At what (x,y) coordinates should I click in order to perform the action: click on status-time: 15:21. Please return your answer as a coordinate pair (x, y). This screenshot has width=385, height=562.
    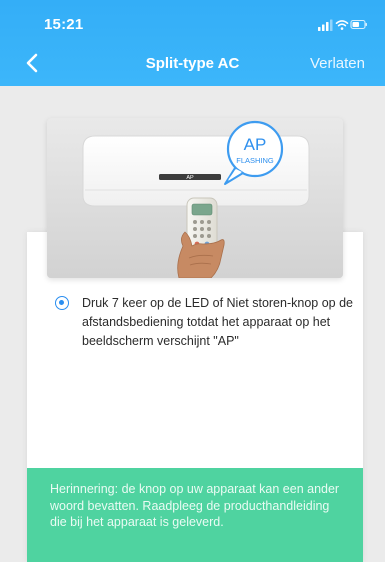
    Looking at the image, I should click on (64, 24).